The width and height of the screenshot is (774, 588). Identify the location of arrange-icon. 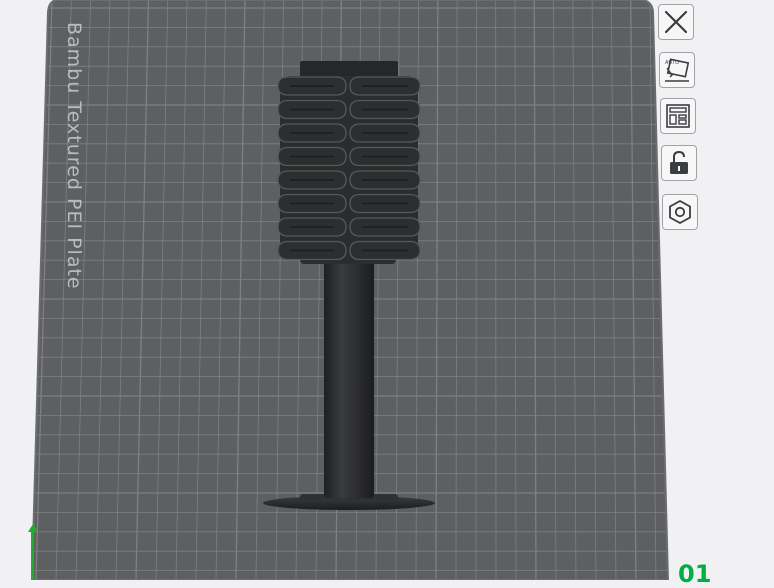
(678, 116).